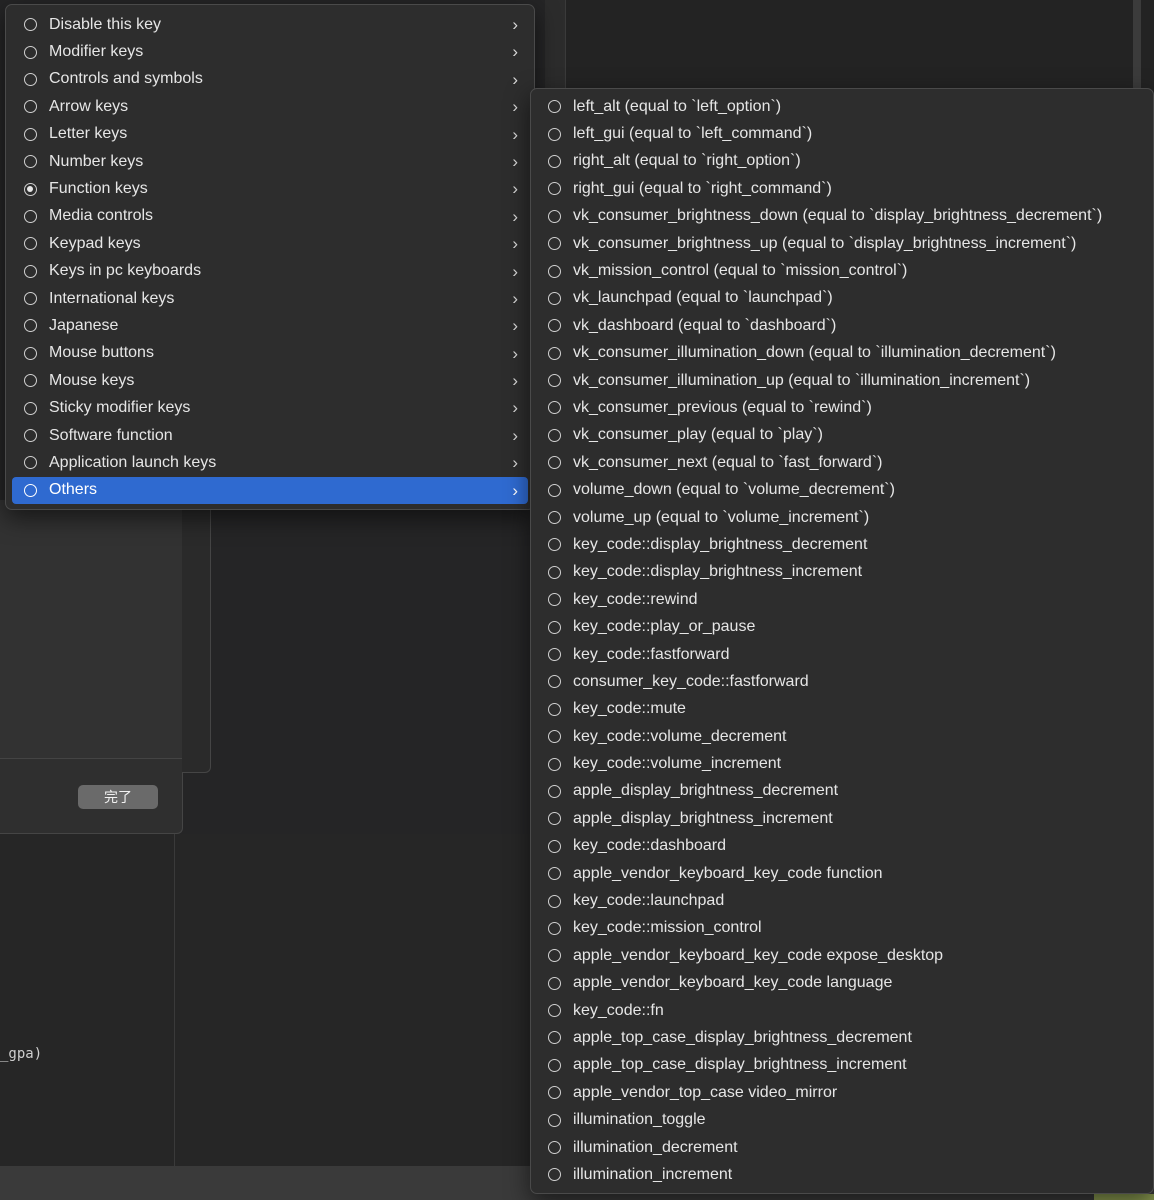 This screenshot has width=1154, height=1200. I want to click on submenu-item-label: key_code::dashboard, so click(649, 846).